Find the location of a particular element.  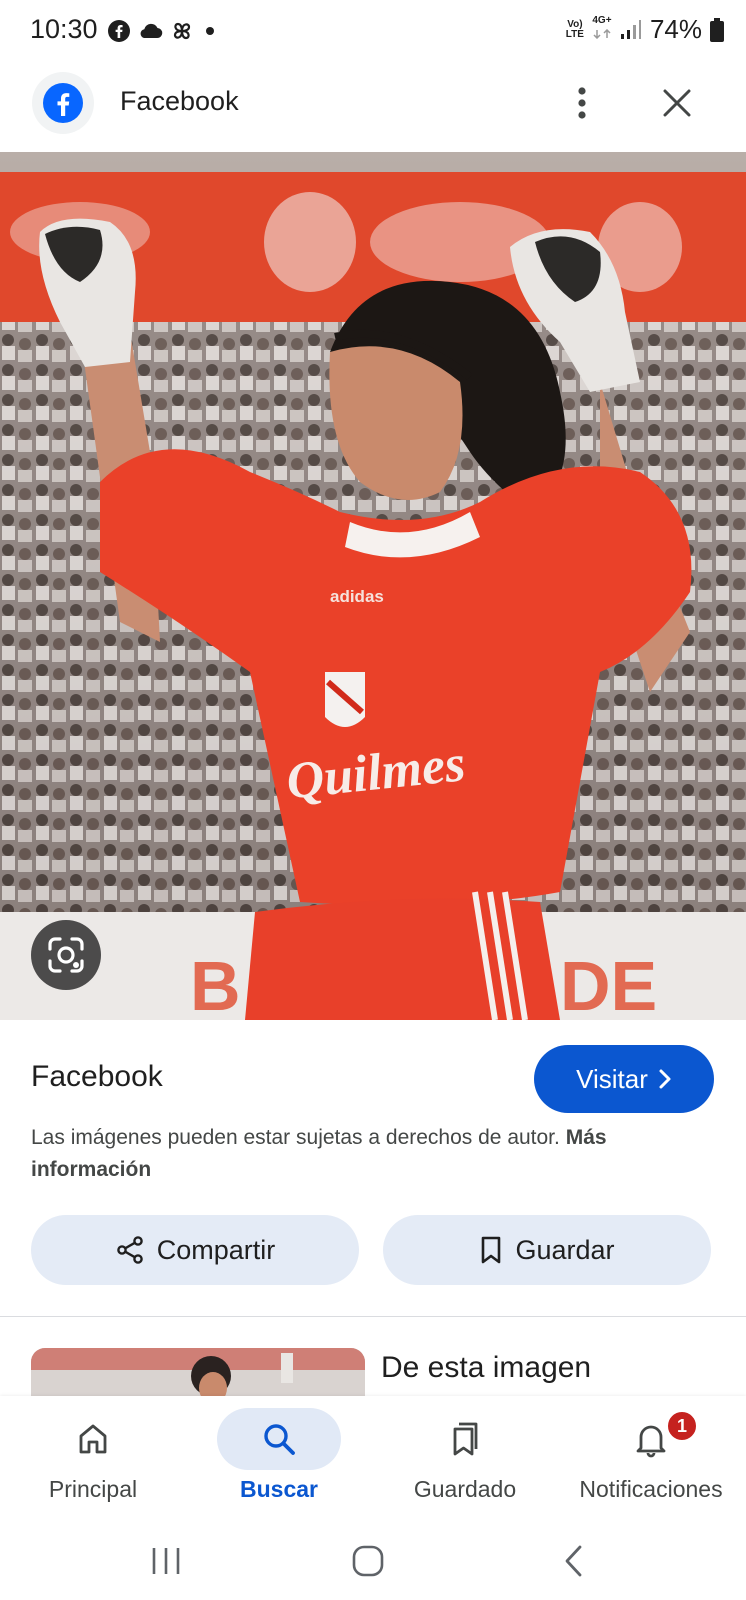

data-arrows-icon is located at coordinates (602, 33).